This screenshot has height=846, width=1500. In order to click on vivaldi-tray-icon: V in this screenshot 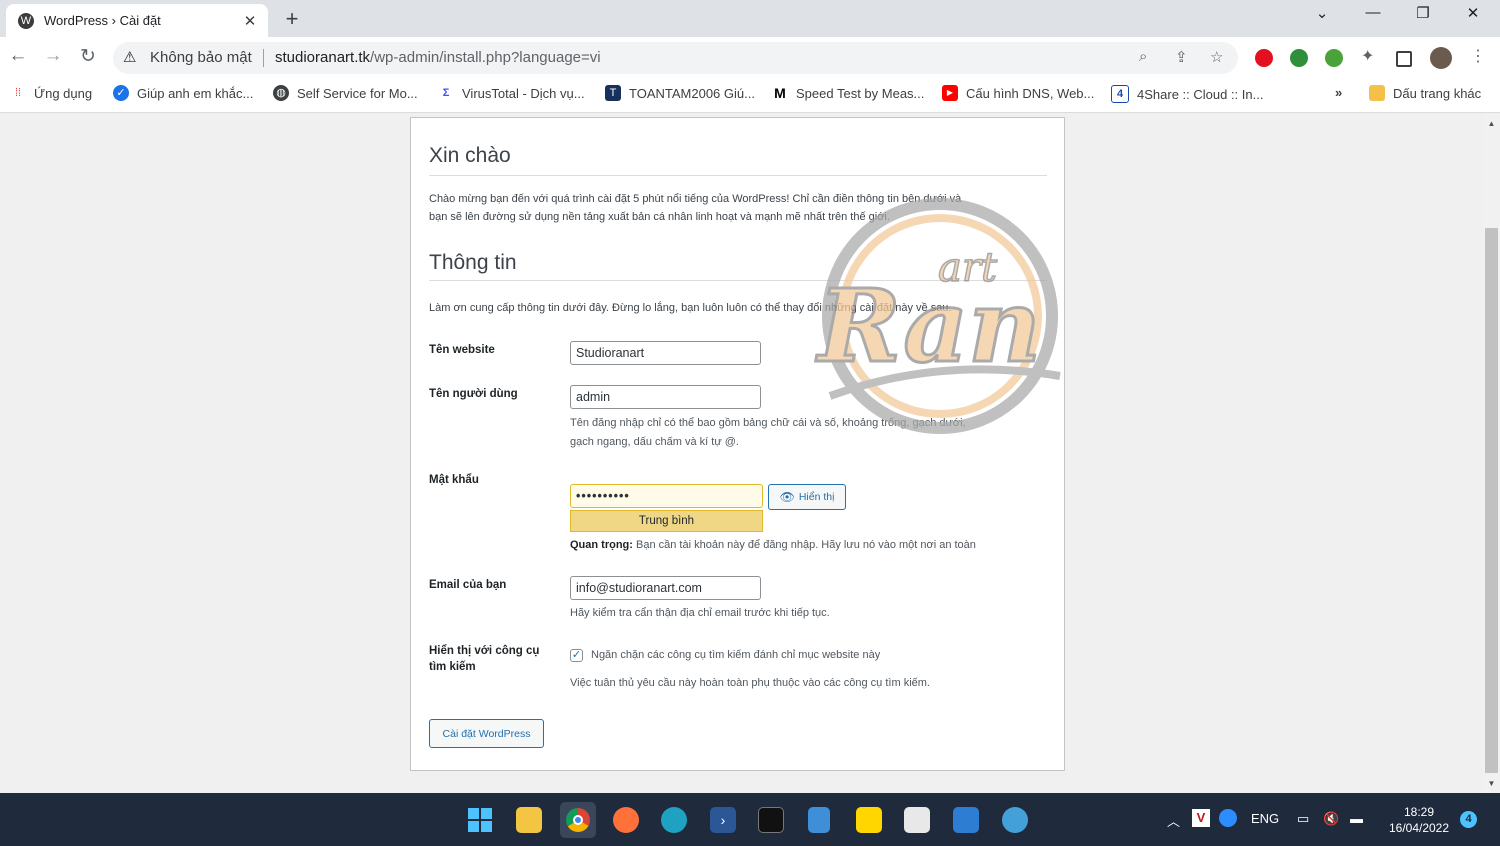, I will do `click(1201, 818)`.